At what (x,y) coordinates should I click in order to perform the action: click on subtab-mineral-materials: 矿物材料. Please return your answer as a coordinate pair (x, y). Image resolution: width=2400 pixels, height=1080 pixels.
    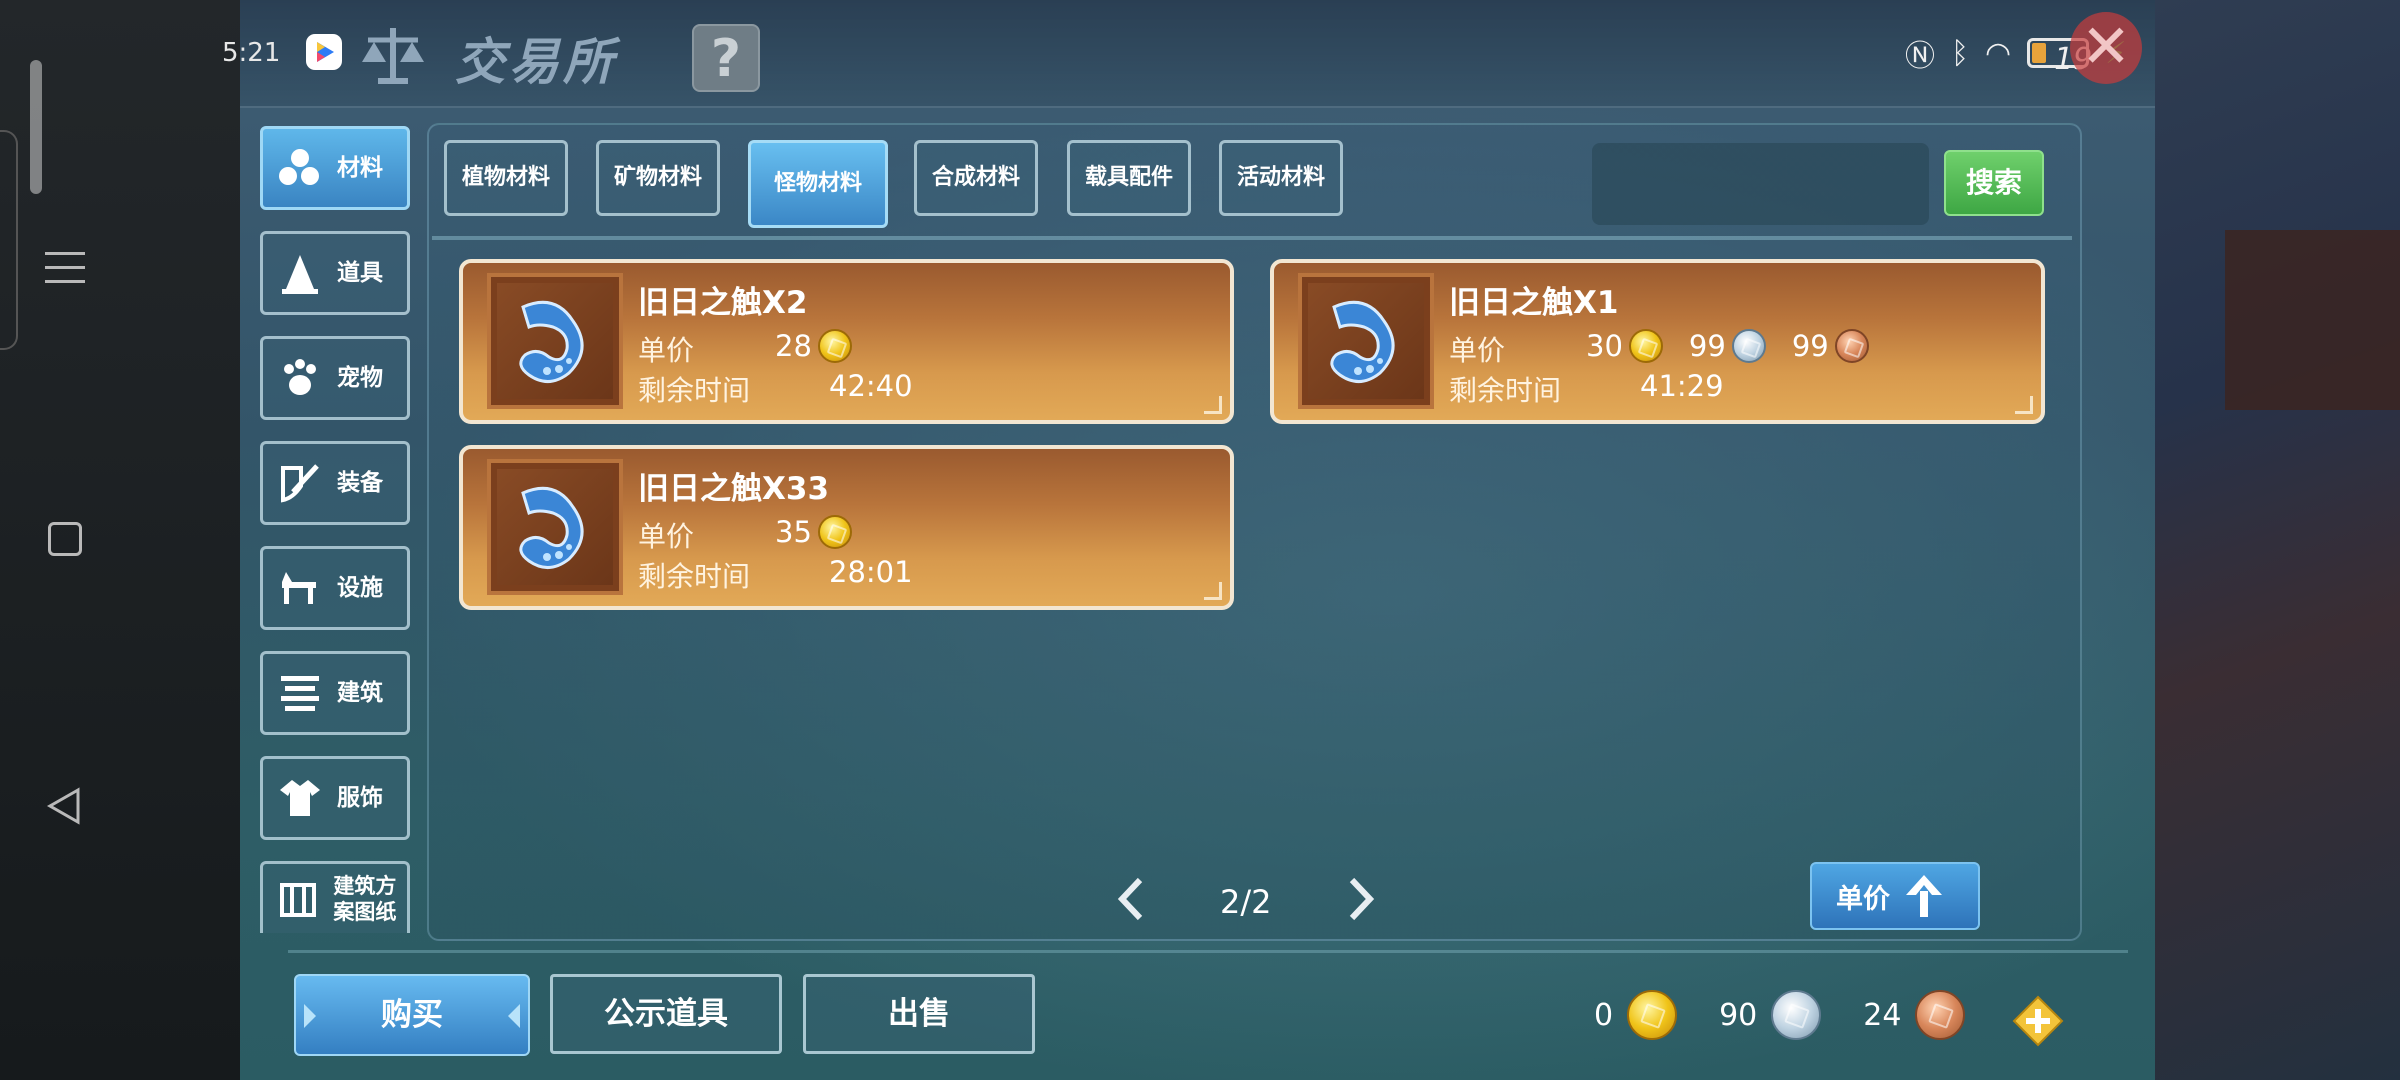
    Looking at the image, I should click on (658, 178).